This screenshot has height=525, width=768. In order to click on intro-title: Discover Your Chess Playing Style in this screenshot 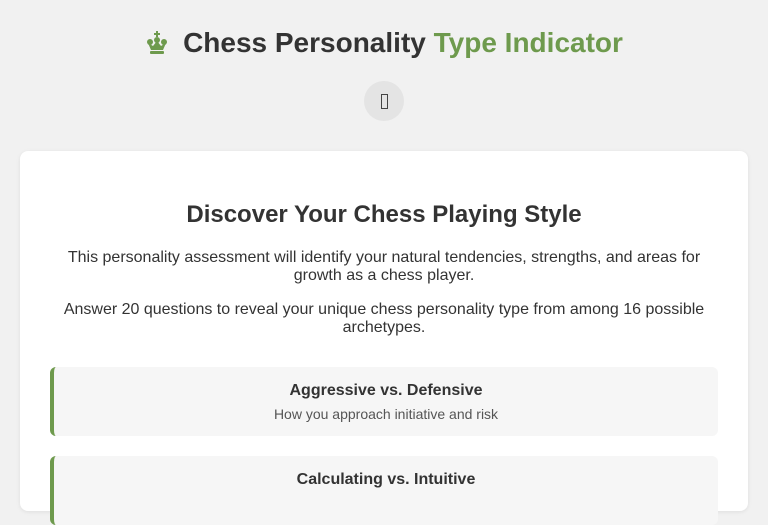, I will do `click(384, 214)`.